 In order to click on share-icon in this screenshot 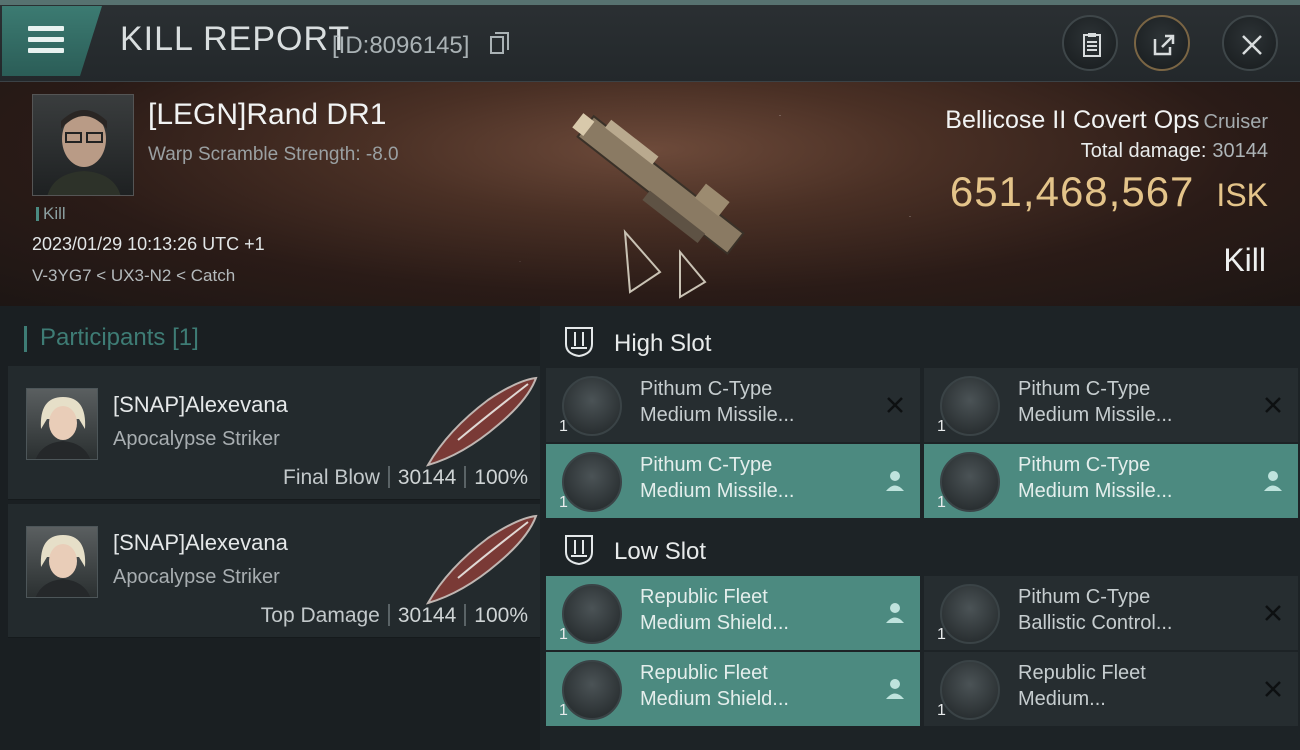, I will do `click(1164, 45)`.